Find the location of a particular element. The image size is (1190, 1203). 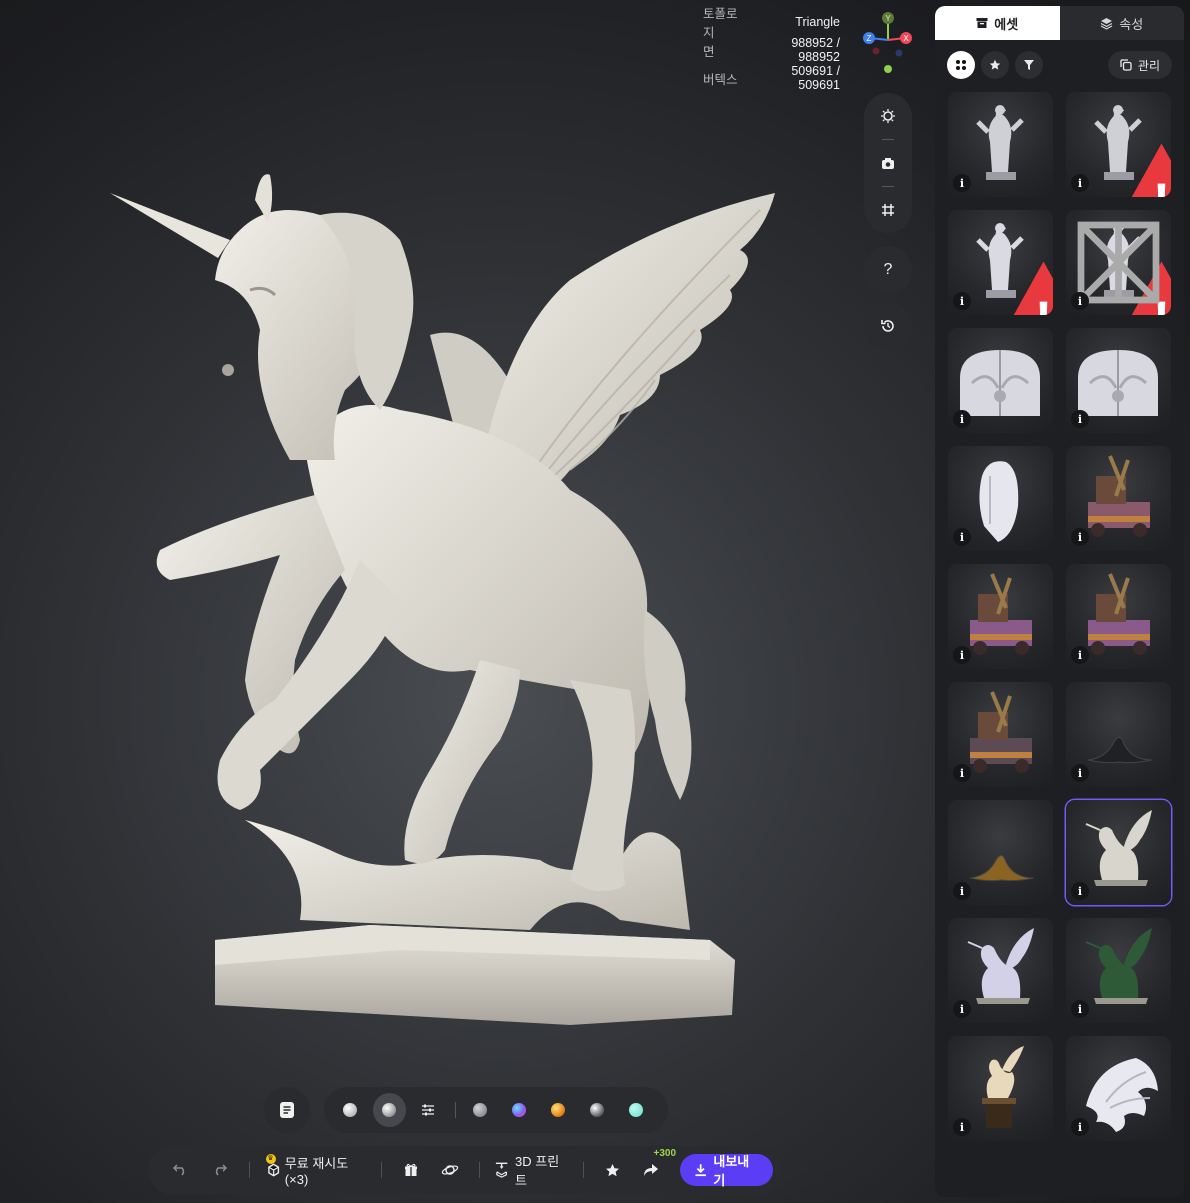

history-button is located at coordinates (888, 326).